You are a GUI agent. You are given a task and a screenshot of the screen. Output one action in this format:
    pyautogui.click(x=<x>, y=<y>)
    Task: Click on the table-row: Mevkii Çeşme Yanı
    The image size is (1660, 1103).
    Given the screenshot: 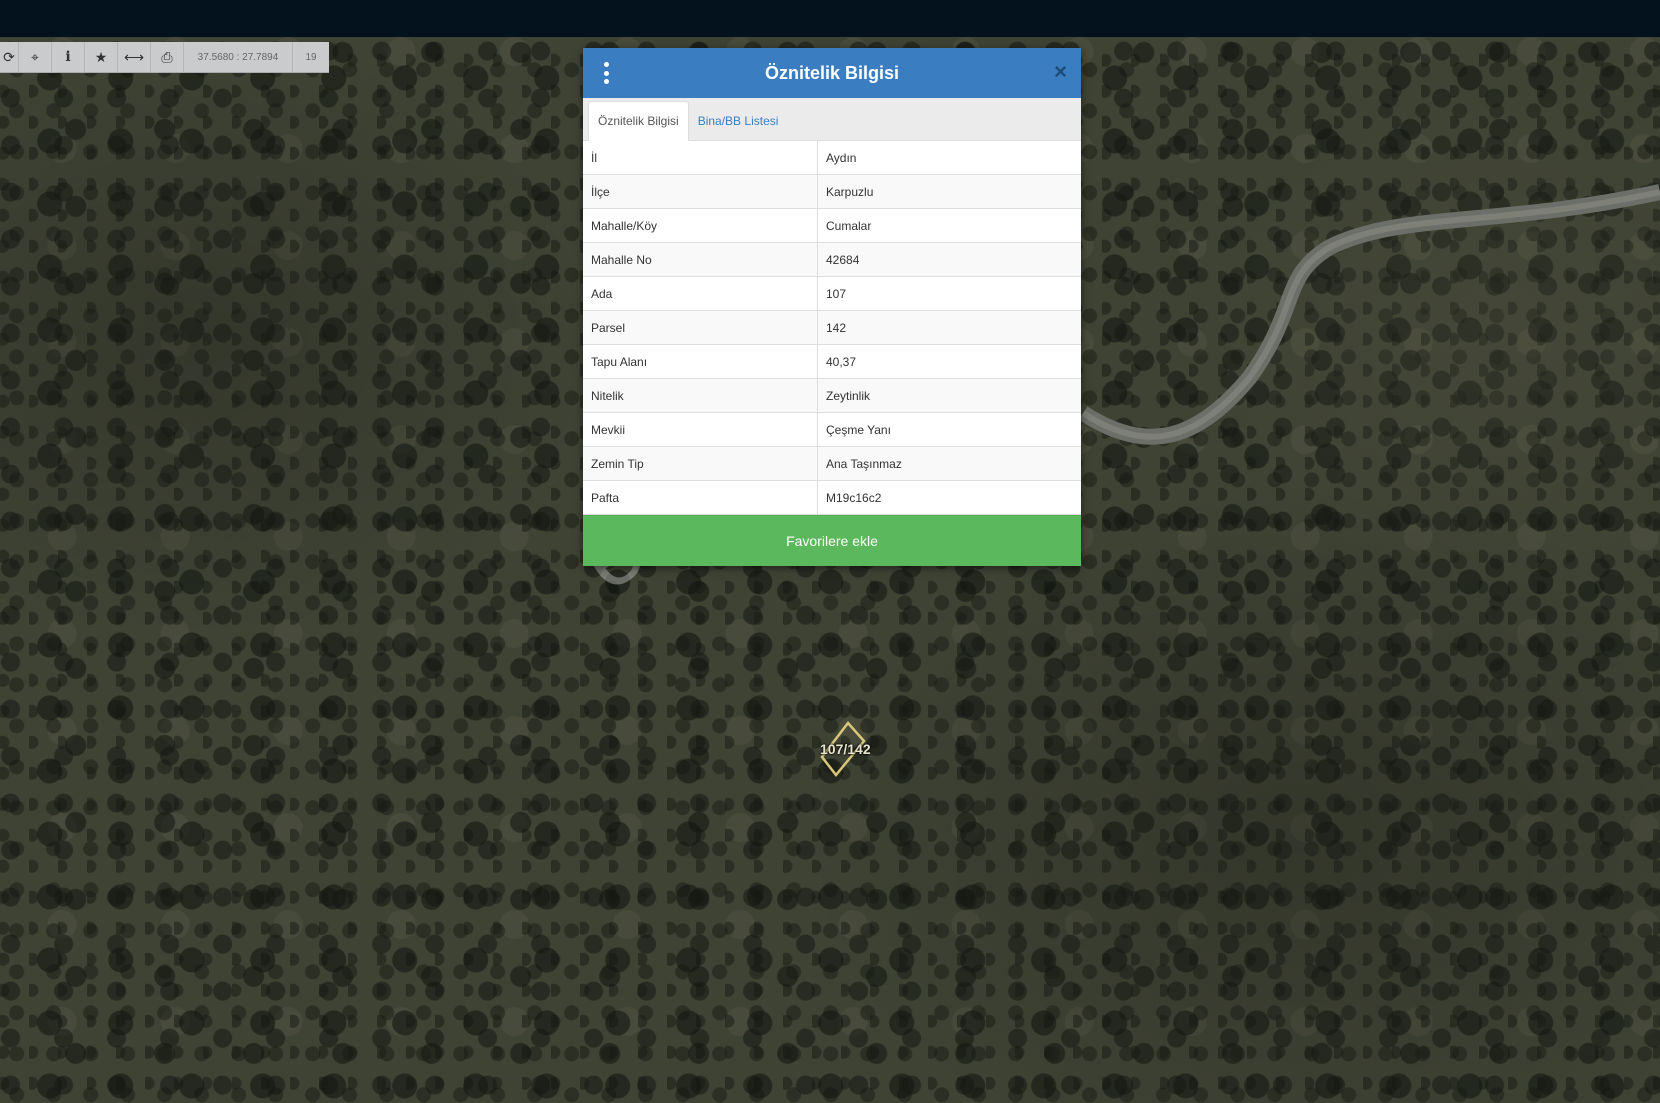 What is the action you would take?
    pyautogui.click(x=832, y=429)
    